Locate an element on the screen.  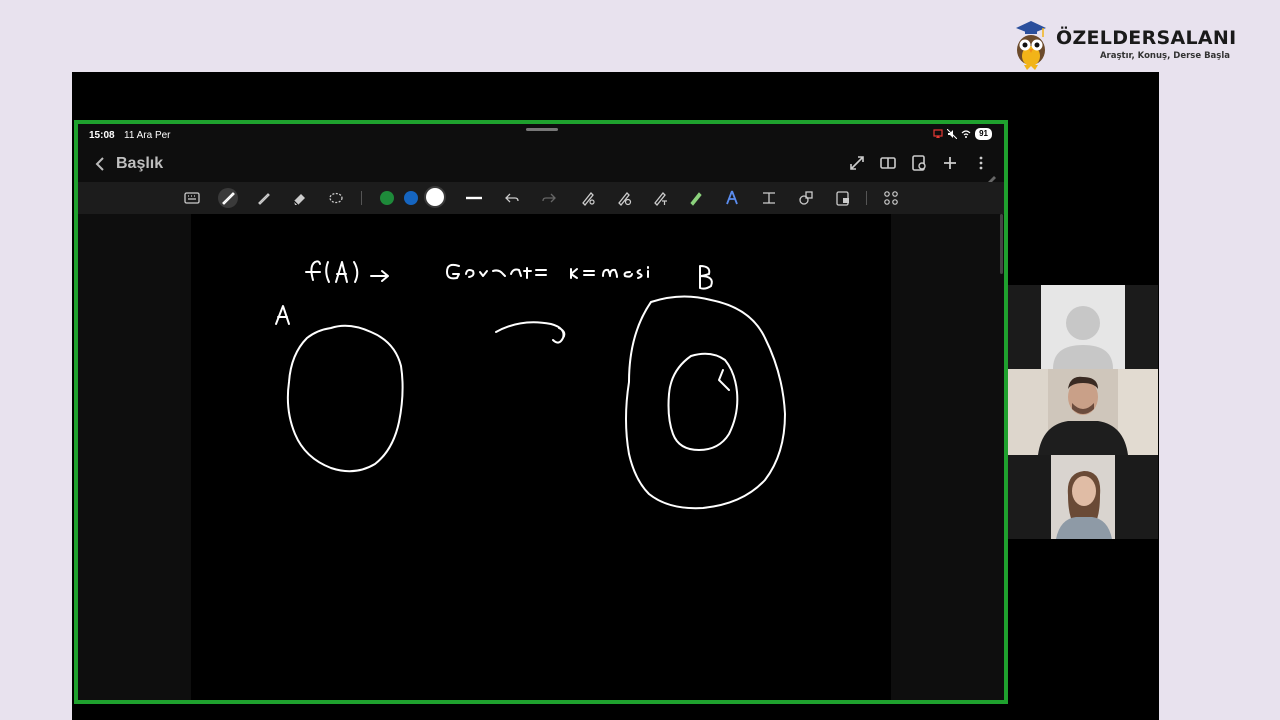
pen-icon is located at coordinates (228, 198).